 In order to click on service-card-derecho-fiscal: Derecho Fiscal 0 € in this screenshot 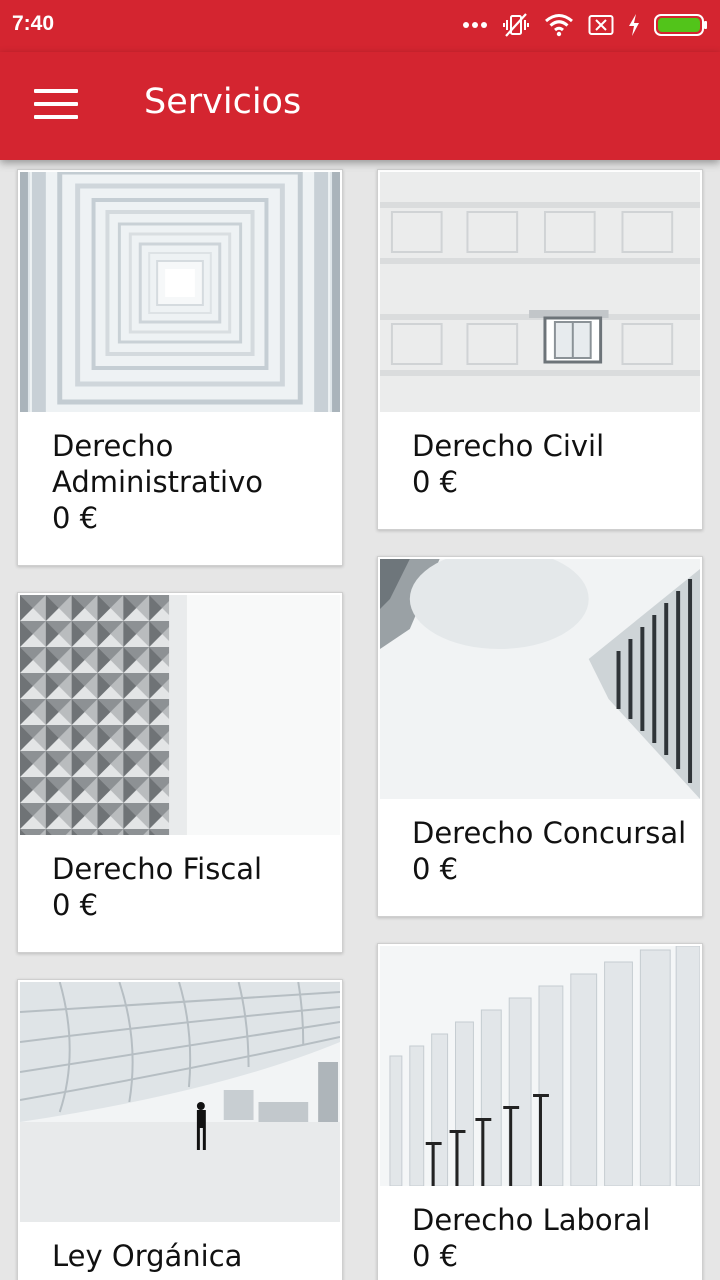, I will do `click(180, 772)`.